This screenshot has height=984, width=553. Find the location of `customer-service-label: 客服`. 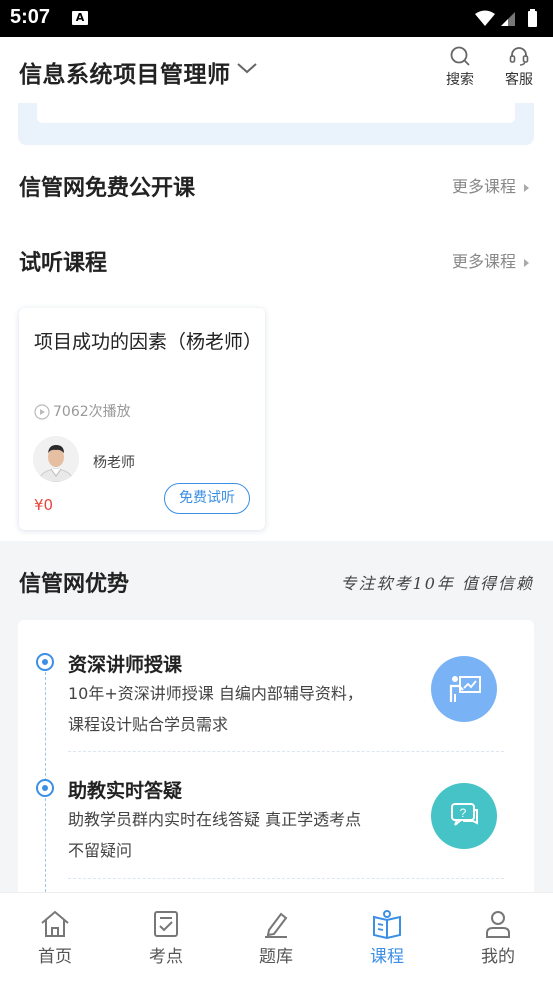

customer-service-label: 客服 is located at coordinates (519, 80).